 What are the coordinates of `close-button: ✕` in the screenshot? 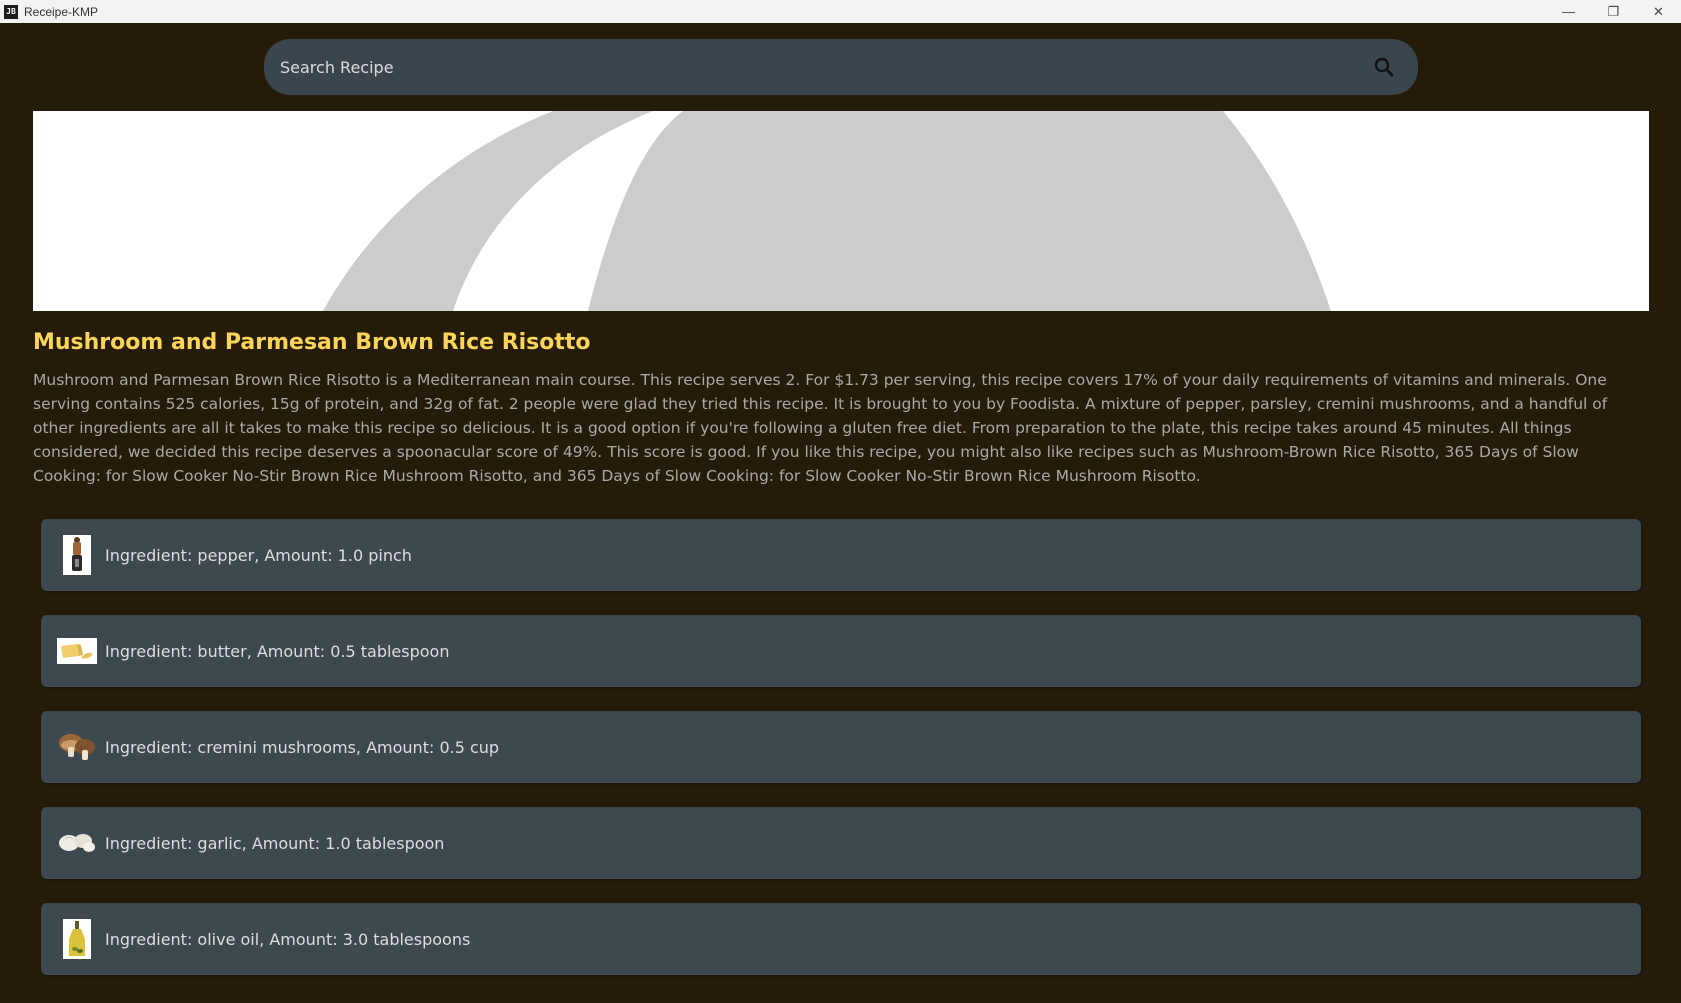 It's located at (1658, 11).